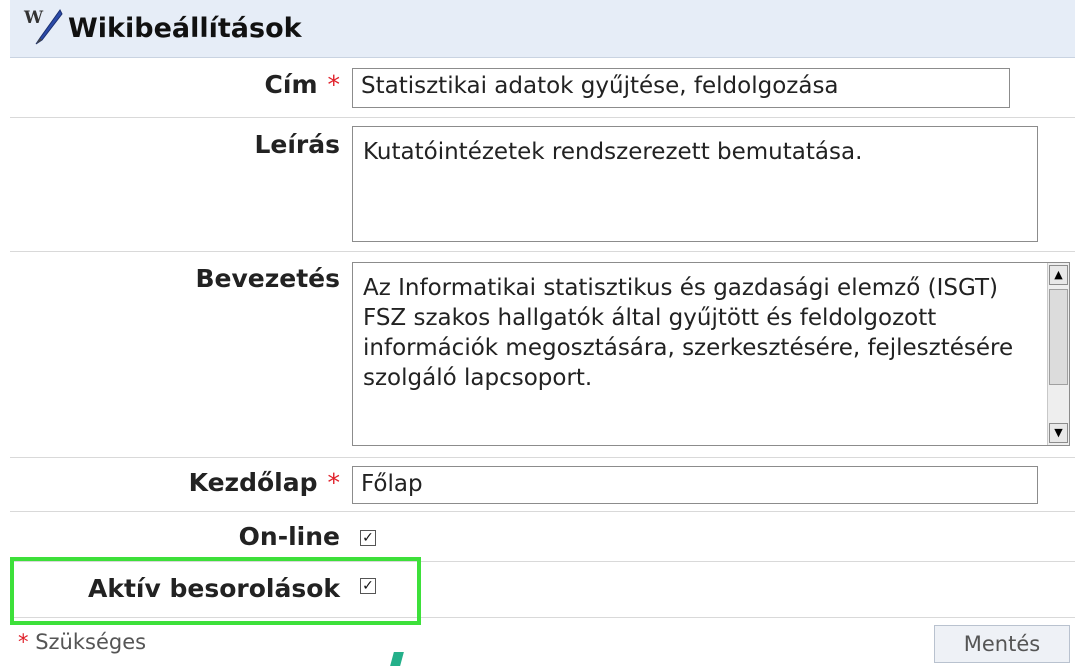  I want to click on form-footer: * Szükséges Mentés, so click(542, 642).